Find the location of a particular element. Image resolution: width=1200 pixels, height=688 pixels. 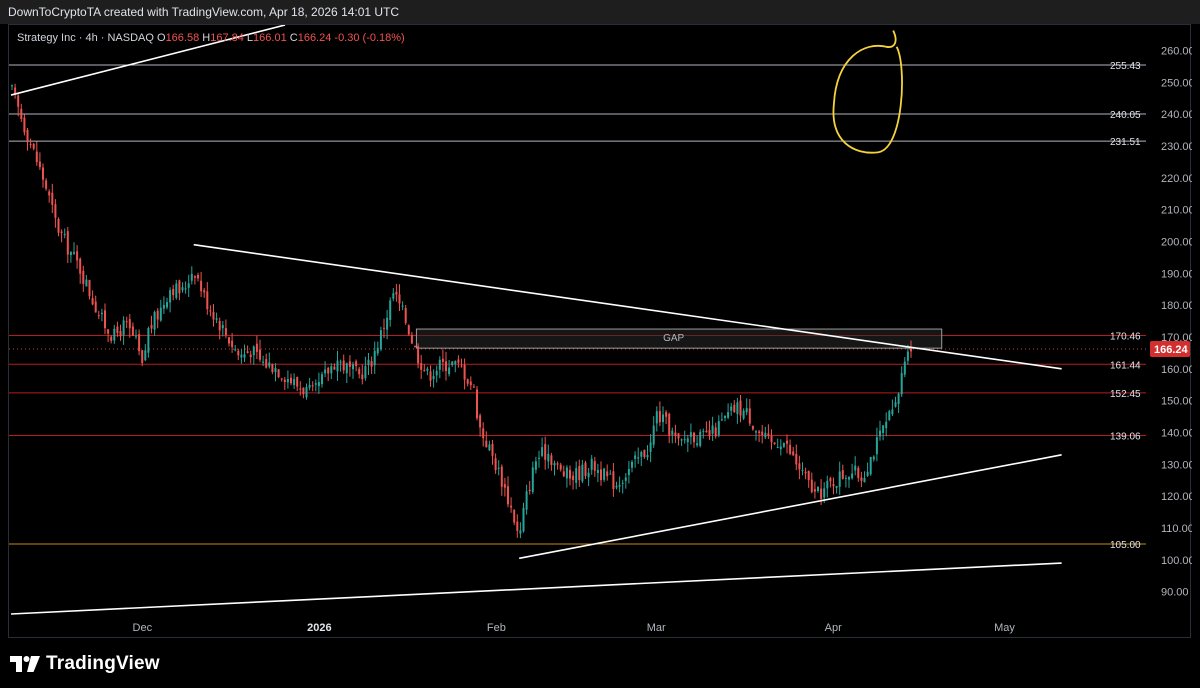

time-axis: Dec 2026 Feb Mar Apr May is located at coordinates (574, 628).